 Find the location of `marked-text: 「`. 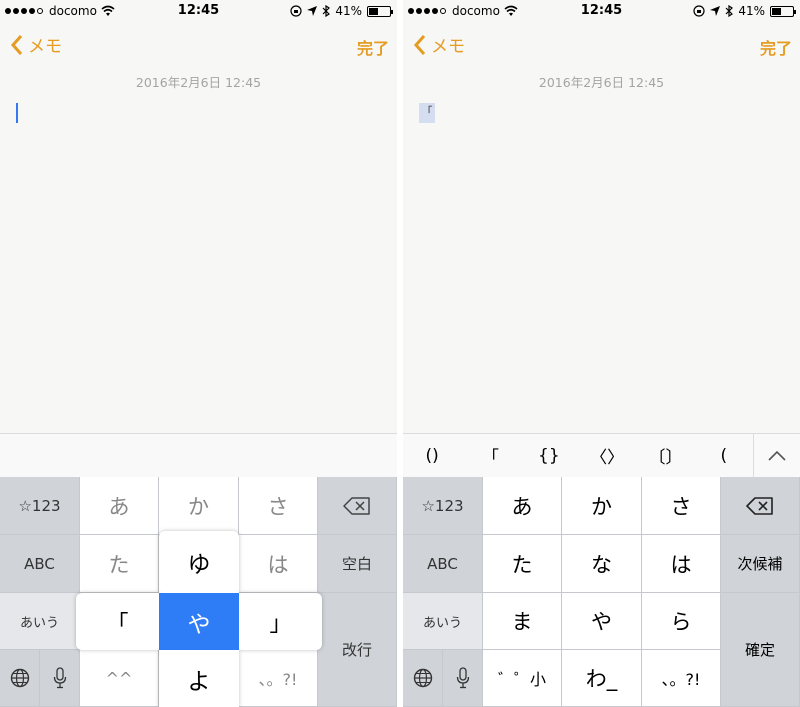

marked-text: 「 is located at coordinates (427, 113).